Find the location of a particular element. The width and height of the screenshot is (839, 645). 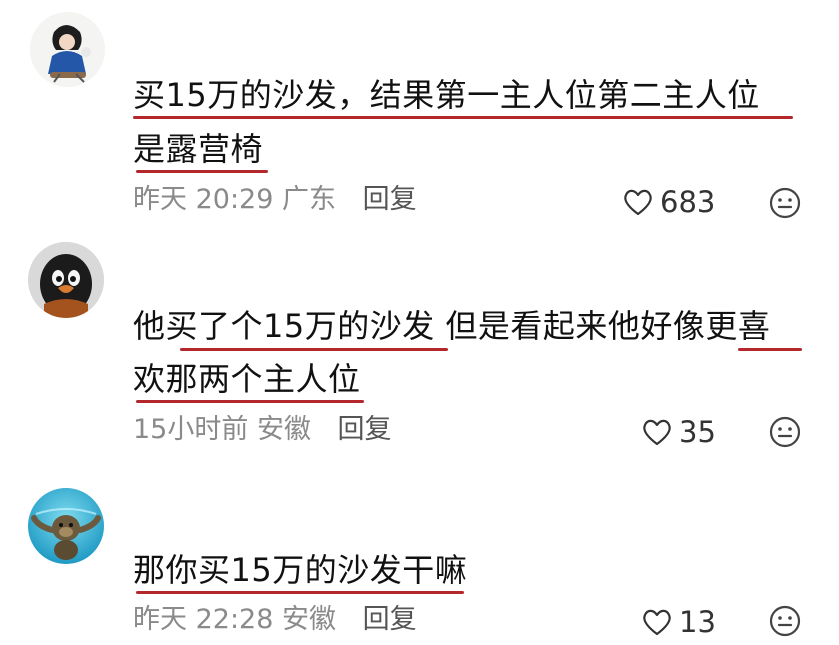

like-count: 13 is located at coordinates (697, 622).